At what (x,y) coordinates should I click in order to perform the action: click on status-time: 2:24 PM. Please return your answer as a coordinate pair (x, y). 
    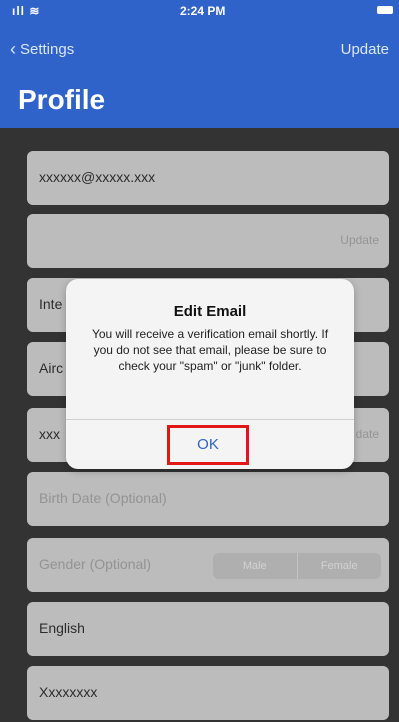
    Looking at the image, I should click on (203, 11).